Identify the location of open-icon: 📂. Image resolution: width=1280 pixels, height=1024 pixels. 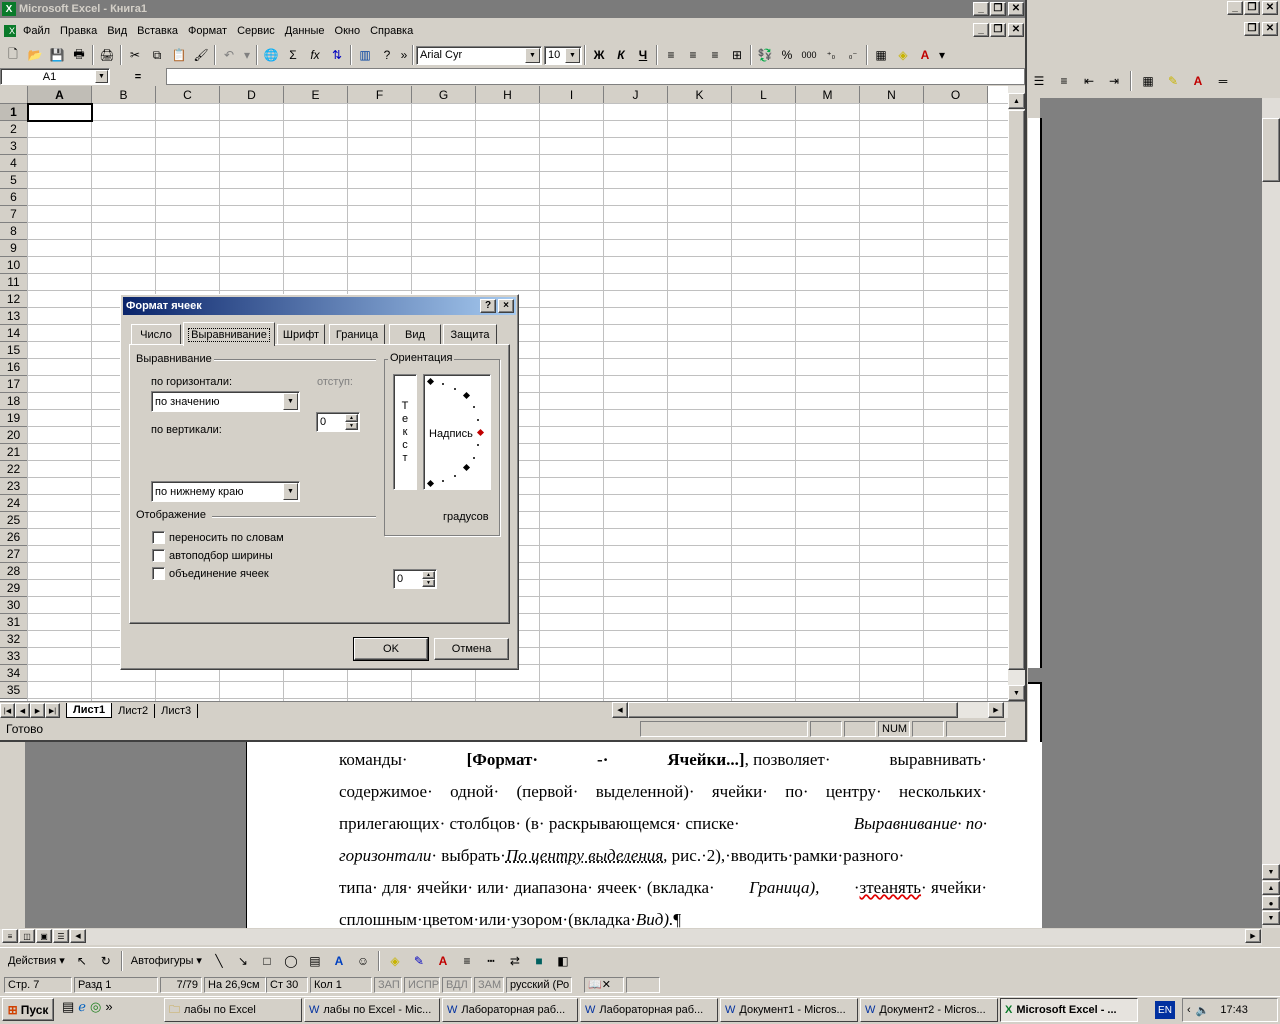
(35, 55).